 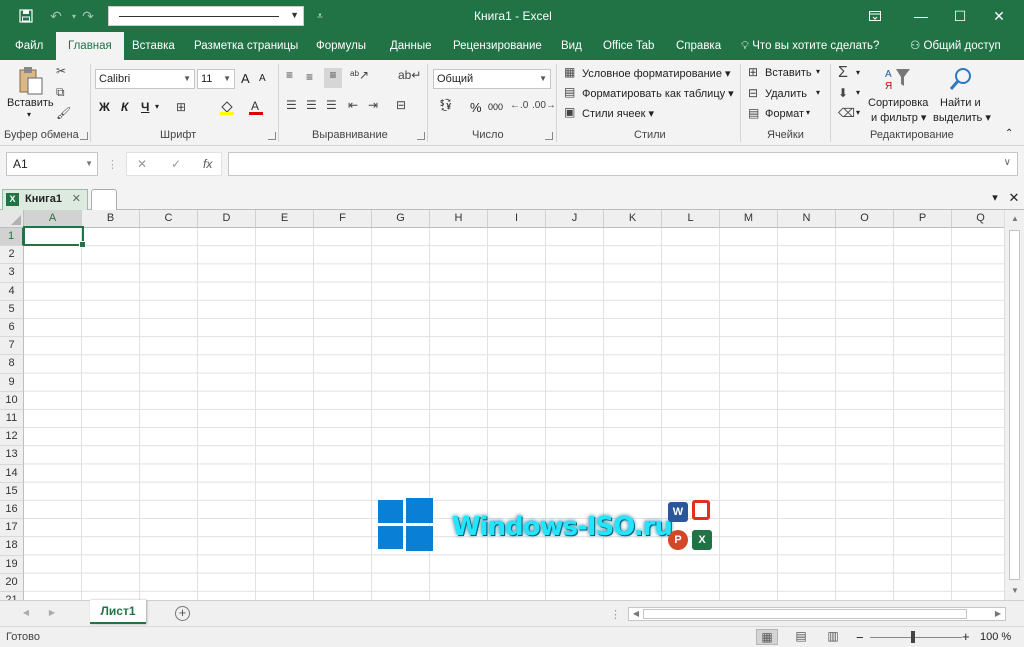 I want to click on paste-label: Вставить, so click(x=30, y=103).